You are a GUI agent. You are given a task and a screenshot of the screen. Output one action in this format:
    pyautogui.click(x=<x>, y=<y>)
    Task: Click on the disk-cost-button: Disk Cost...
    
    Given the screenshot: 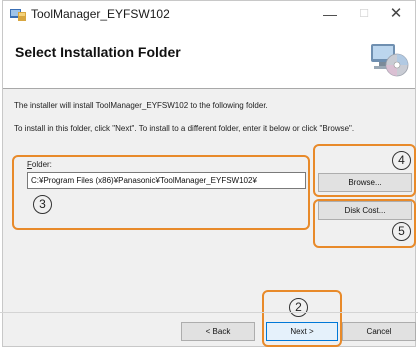 What is the action you would take?
    pyautogui.click(x=365, y=210)
    